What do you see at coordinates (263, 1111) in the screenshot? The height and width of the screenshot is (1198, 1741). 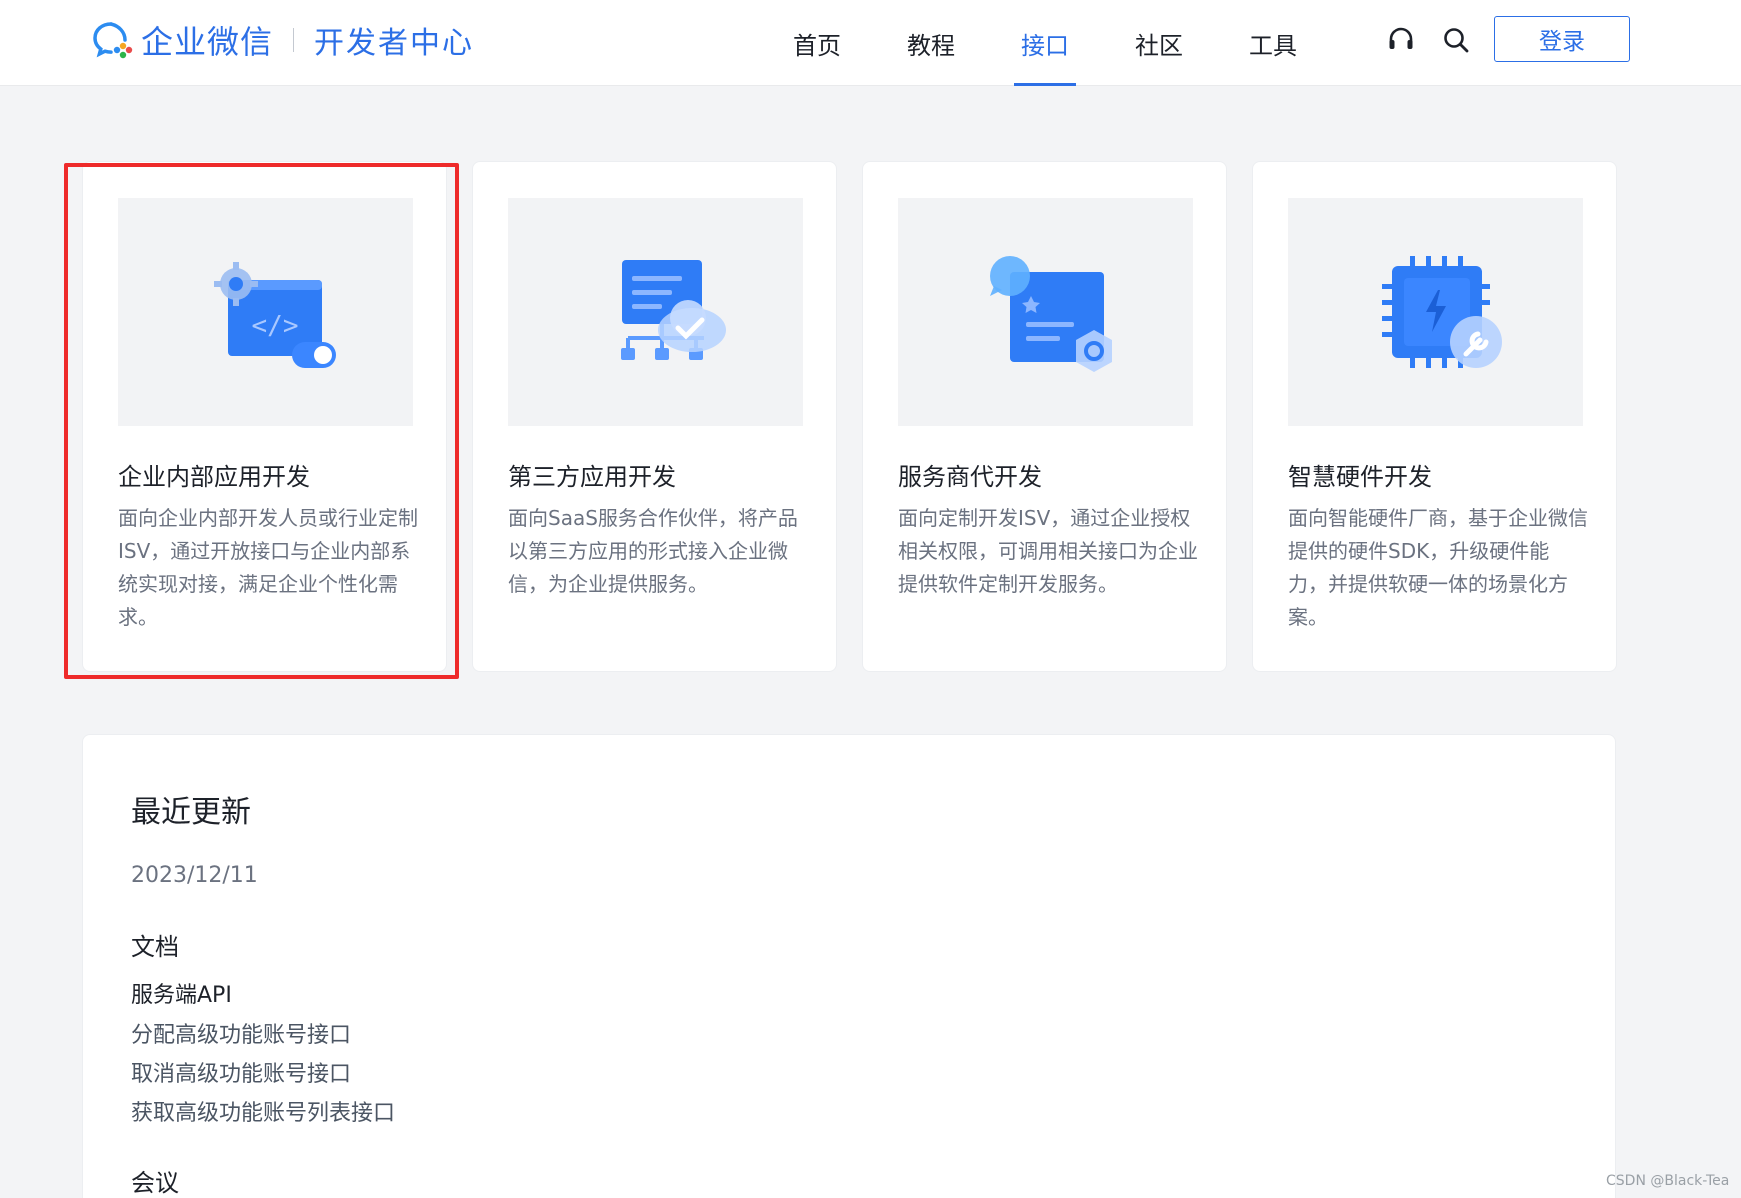 I see `update-link: 获取高级功能账号列表接口` at bounding box center [263, 1111].